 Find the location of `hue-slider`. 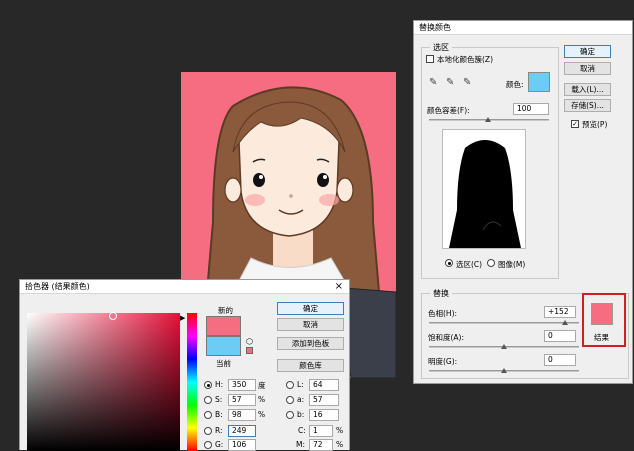

hue-slider is located at coordinates (504, 323).